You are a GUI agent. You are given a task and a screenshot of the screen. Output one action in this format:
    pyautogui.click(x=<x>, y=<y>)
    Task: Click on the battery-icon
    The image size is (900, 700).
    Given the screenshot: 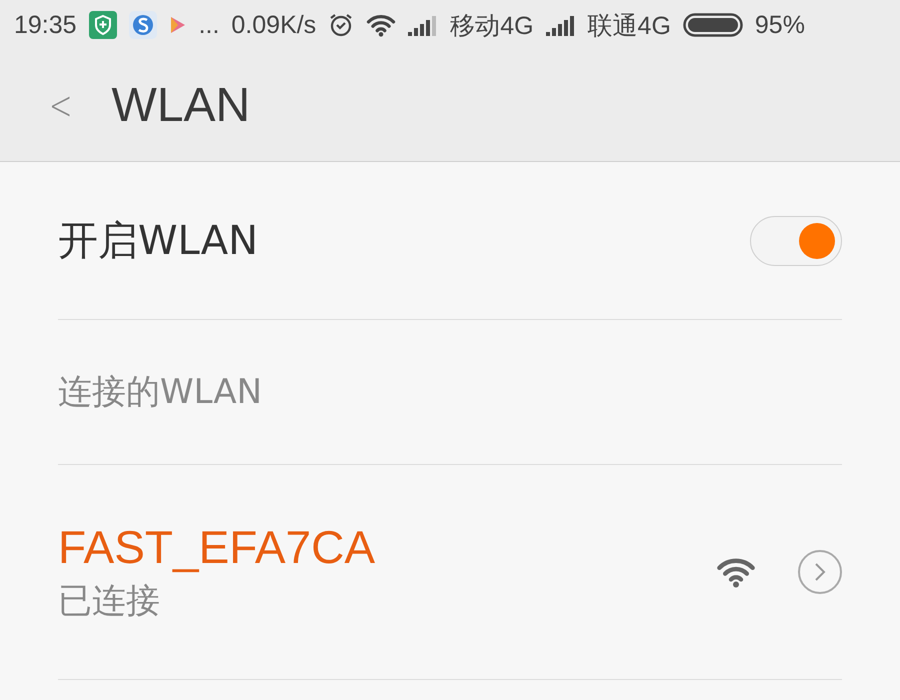 What is the action you would take?
    pyautogui.click(x=712, y=25)
    